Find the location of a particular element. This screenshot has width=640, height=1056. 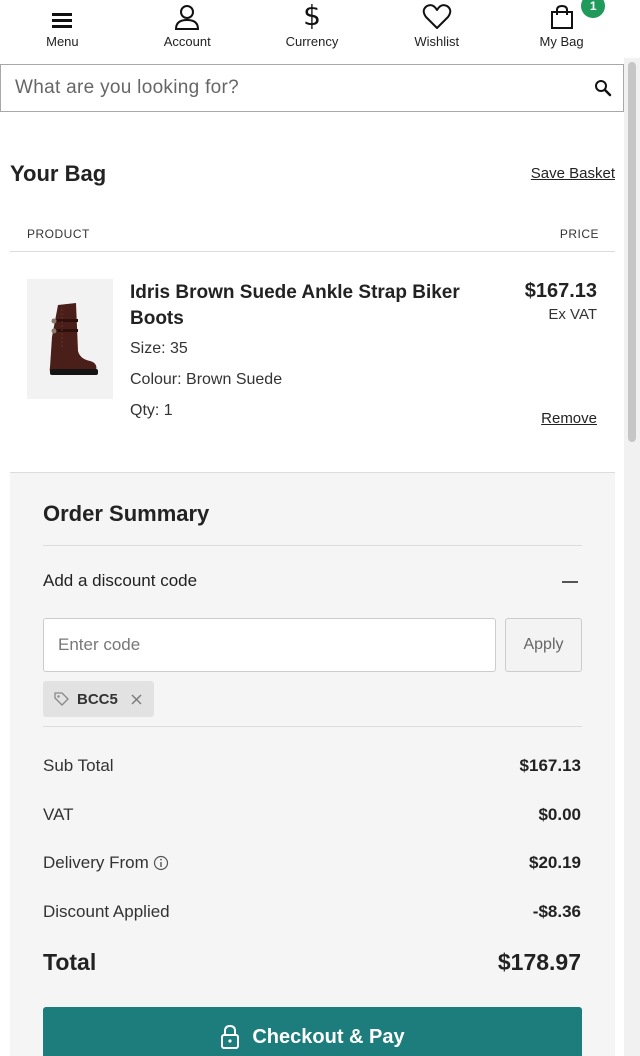

total-label: Total is located at coordinates (70, 962).